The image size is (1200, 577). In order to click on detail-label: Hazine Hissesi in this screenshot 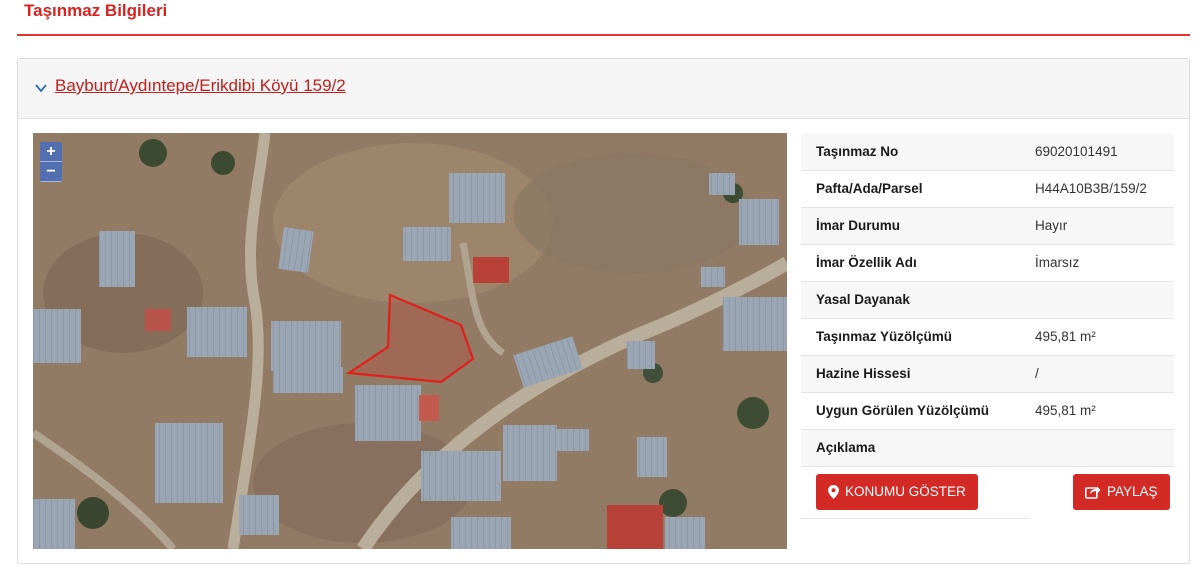, I will do `click(910, 374)`.